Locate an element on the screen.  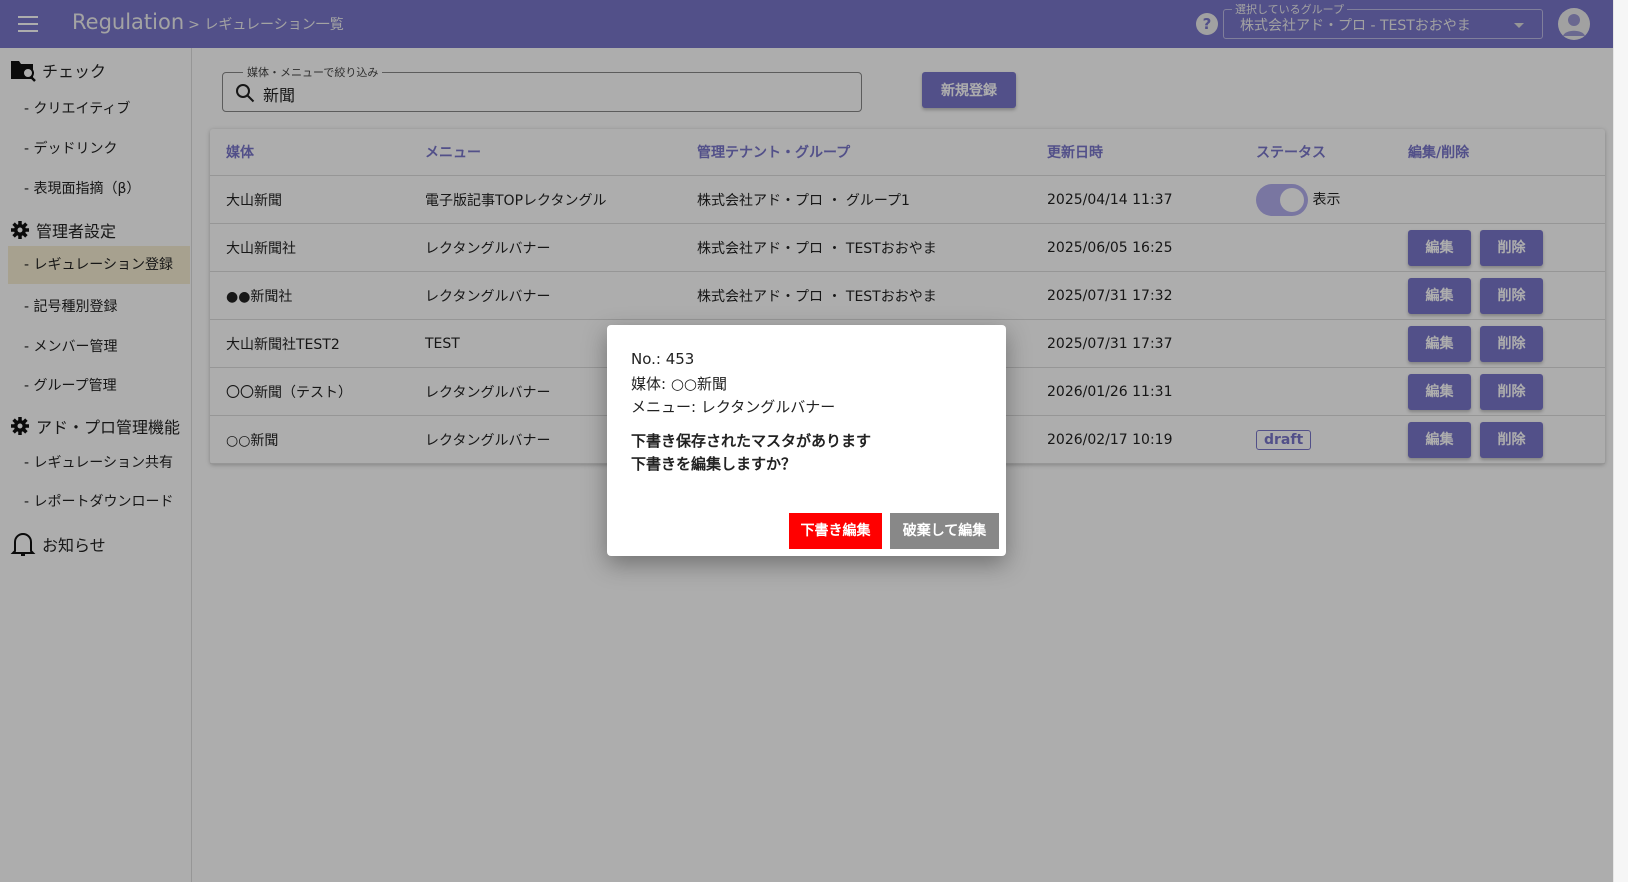
dialog-no: No.: 453 is located at coordinates (663, 359).